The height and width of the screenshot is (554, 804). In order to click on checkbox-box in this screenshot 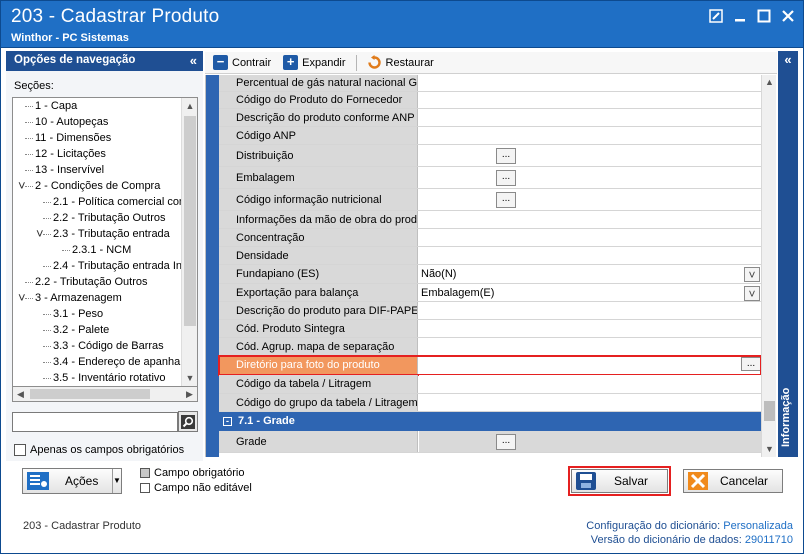, I will do `click(20, 450)`.